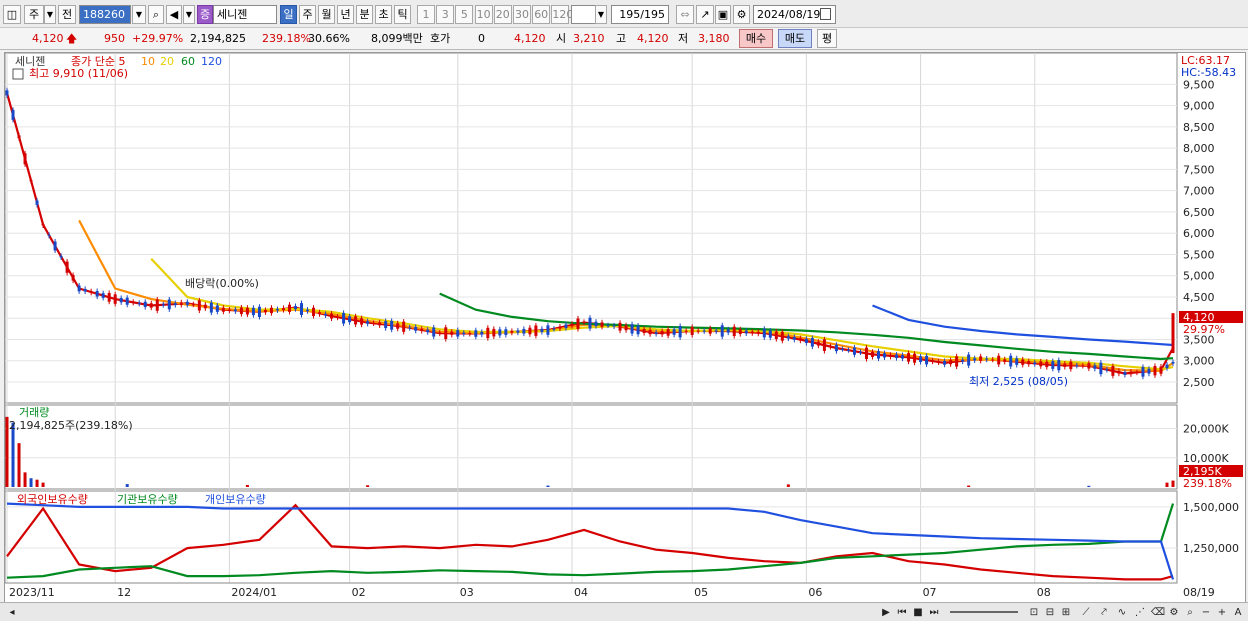 This screenshot has height=621, width=1248. Describe the element at coordinates (105, 14) in the screenshot. I see `stock-code-input: 188260` at that location.